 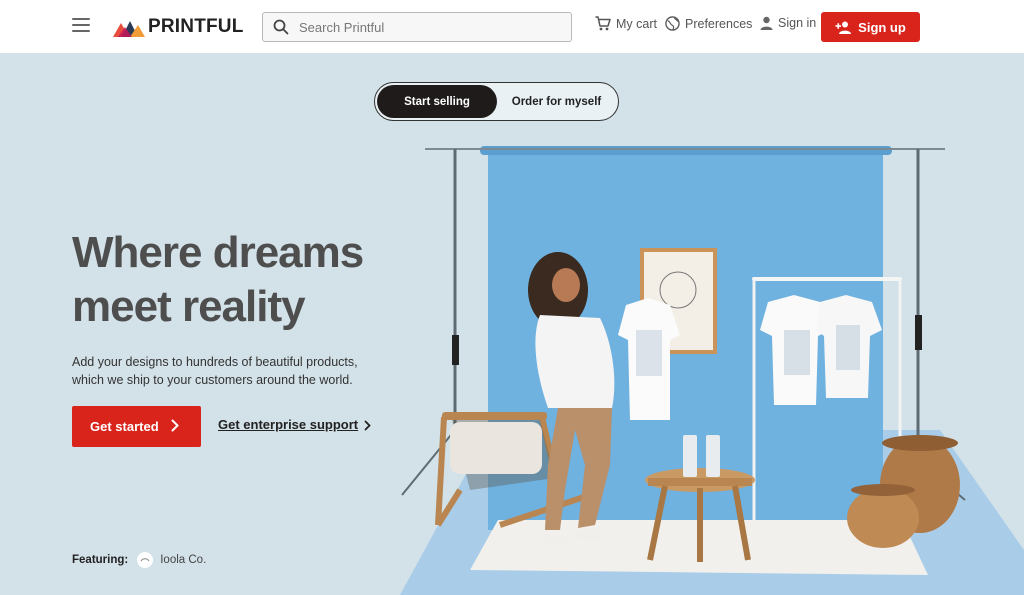 What do you see at coordinates (281, 27) in the screenshot?
I see `search-icon` at bounding box center [281, 27].